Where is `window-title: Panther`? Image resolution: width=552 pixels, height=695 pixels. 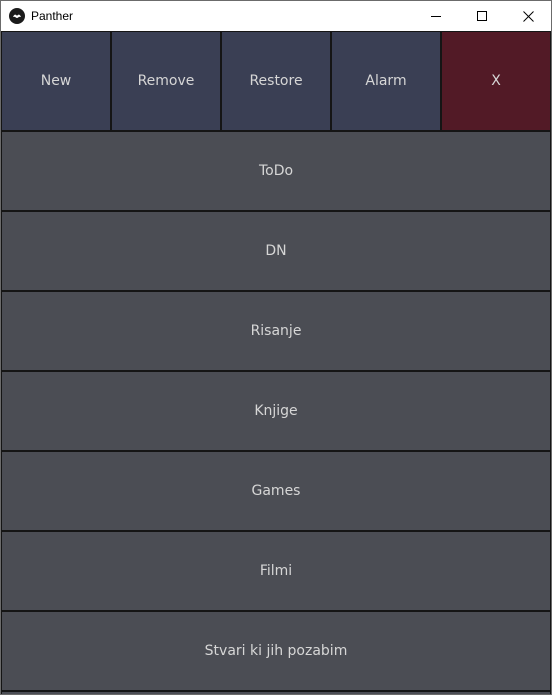 window-title: Panther is located at coordinates (52, 16).